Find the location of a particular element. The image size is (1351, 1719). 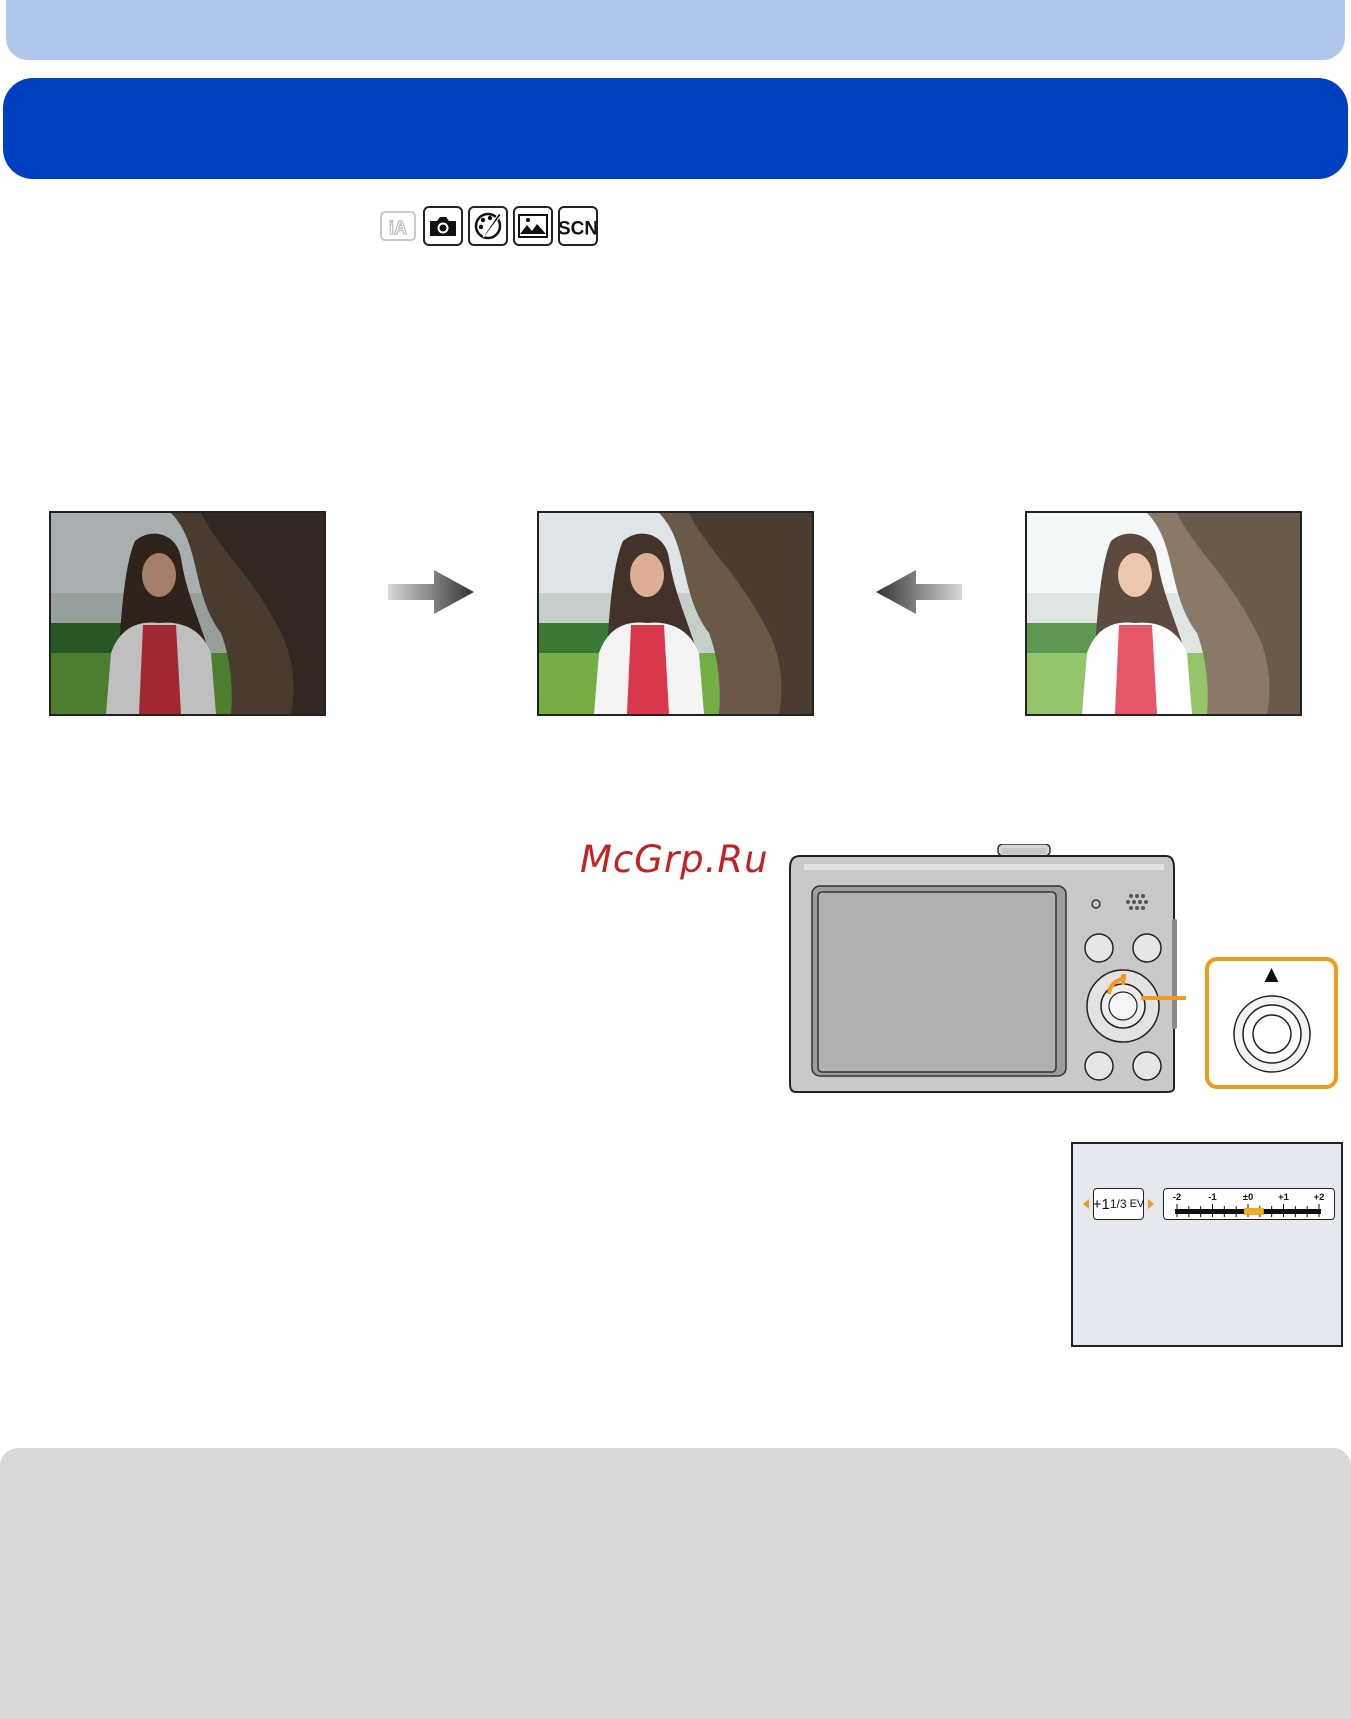

ev-value: +1 is located at coordinates (1101, 1204).